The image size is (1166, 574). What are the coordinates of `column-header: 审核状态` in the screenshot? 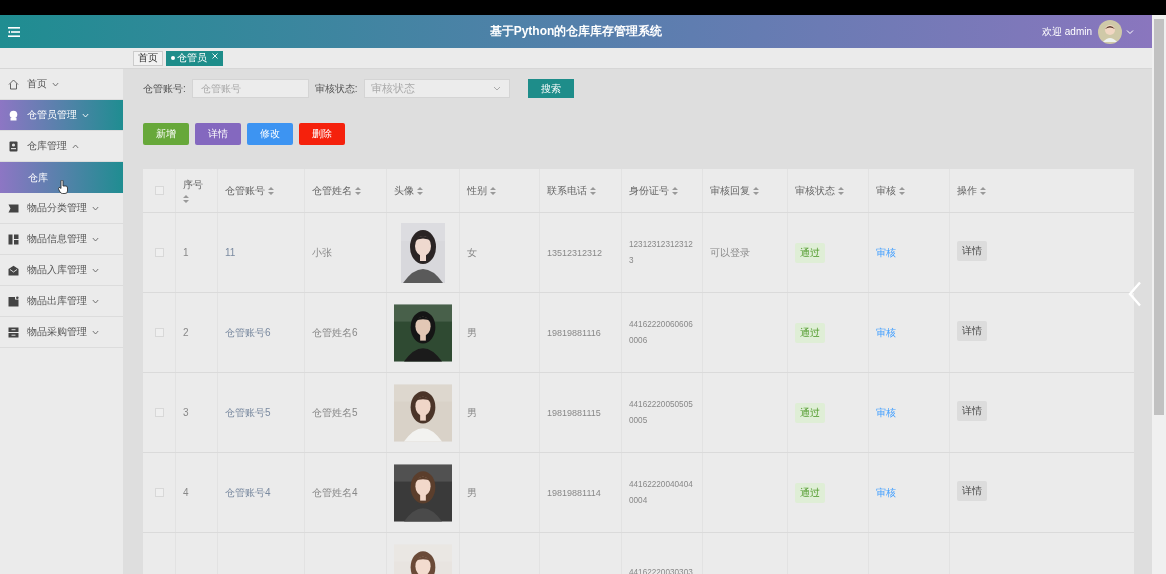 It's located at (815, 190).